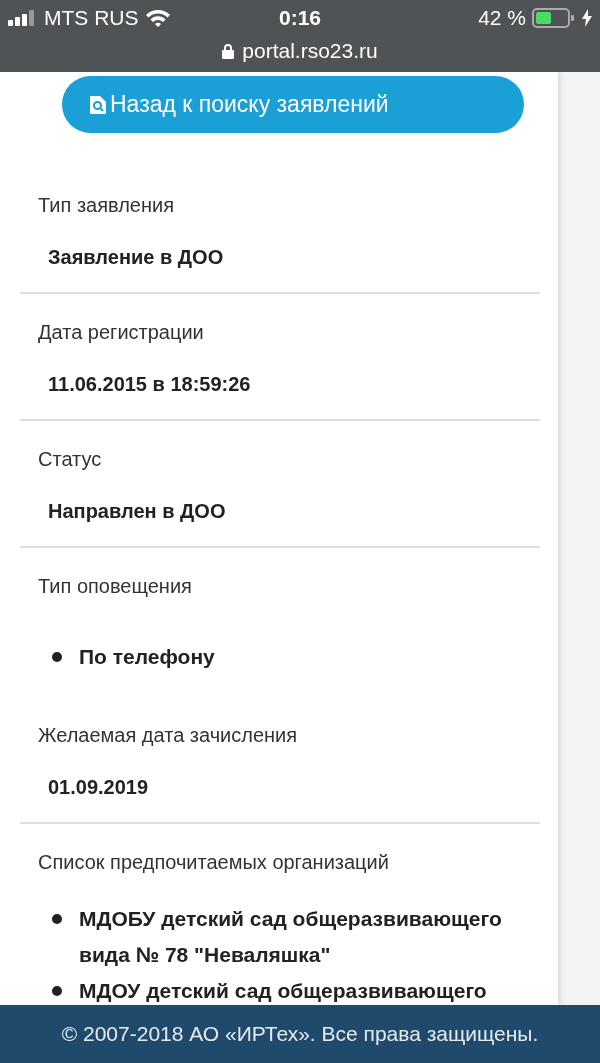  What do you see at coordinates (70, 459) in the screenshot?
I see `field-label: Статус` at bounding box center [70, 459].